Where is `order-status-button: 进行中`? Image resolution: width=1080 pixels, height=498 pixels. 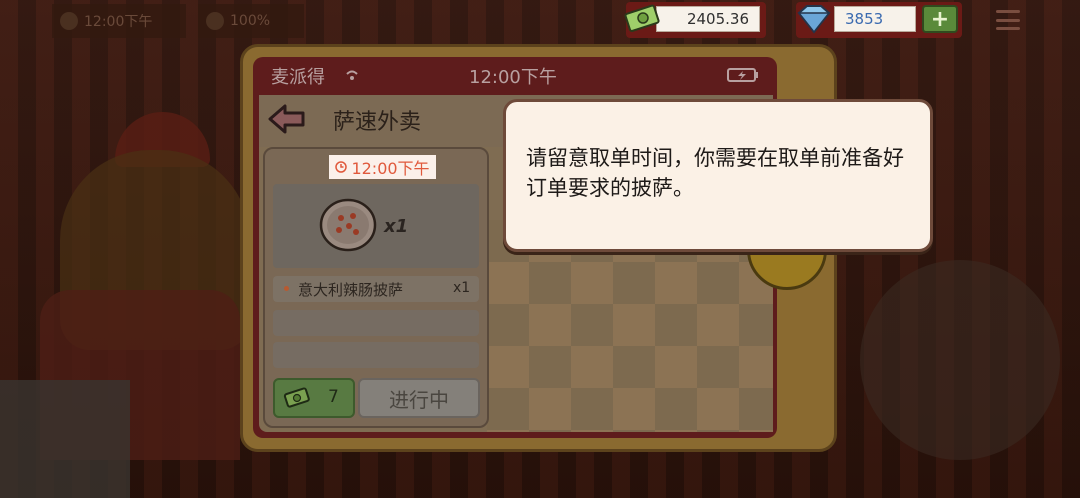
order-status-button: 进行中 is located at coordinates (419, 398).